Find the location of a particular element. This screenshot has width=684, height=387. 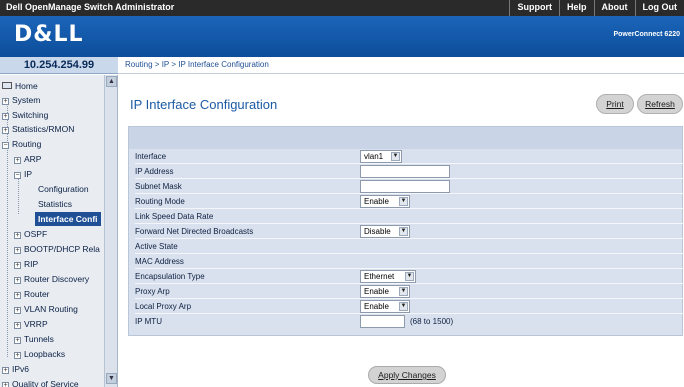

nav-scrollbar: ▲ ▼ is located at coordinates (110, 231).